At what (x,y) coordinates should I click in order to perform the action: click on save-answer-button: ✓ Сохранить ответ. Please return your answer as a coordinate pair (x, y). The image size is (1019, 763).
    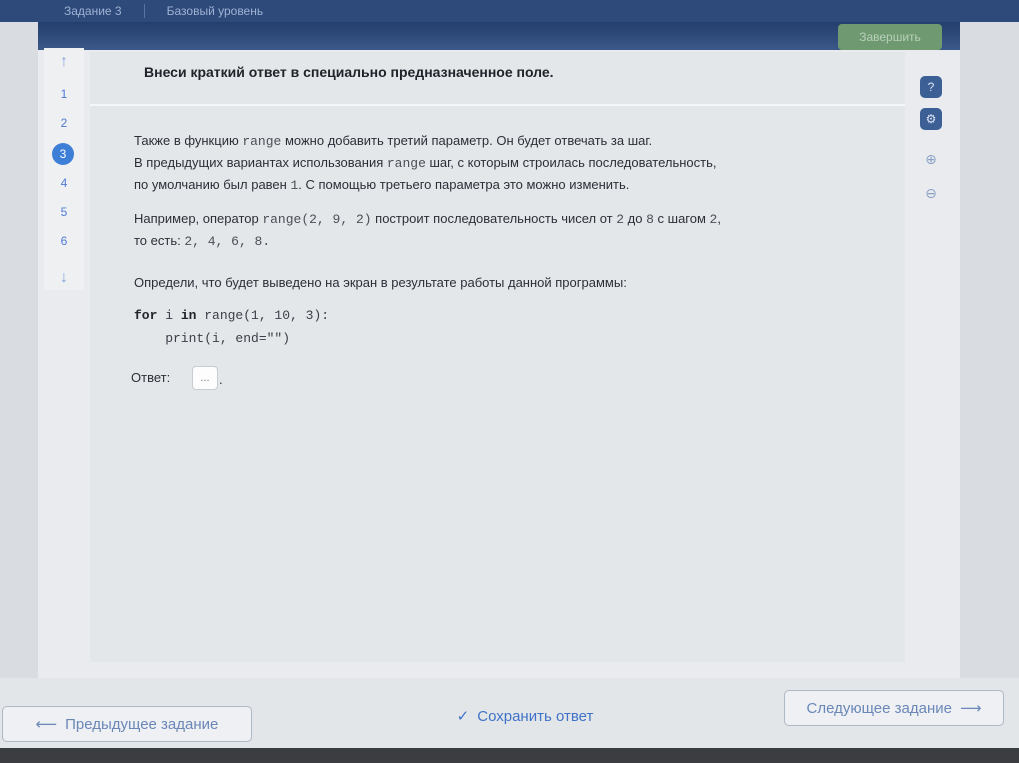
    Looking at the image, I should click on (525, 716).